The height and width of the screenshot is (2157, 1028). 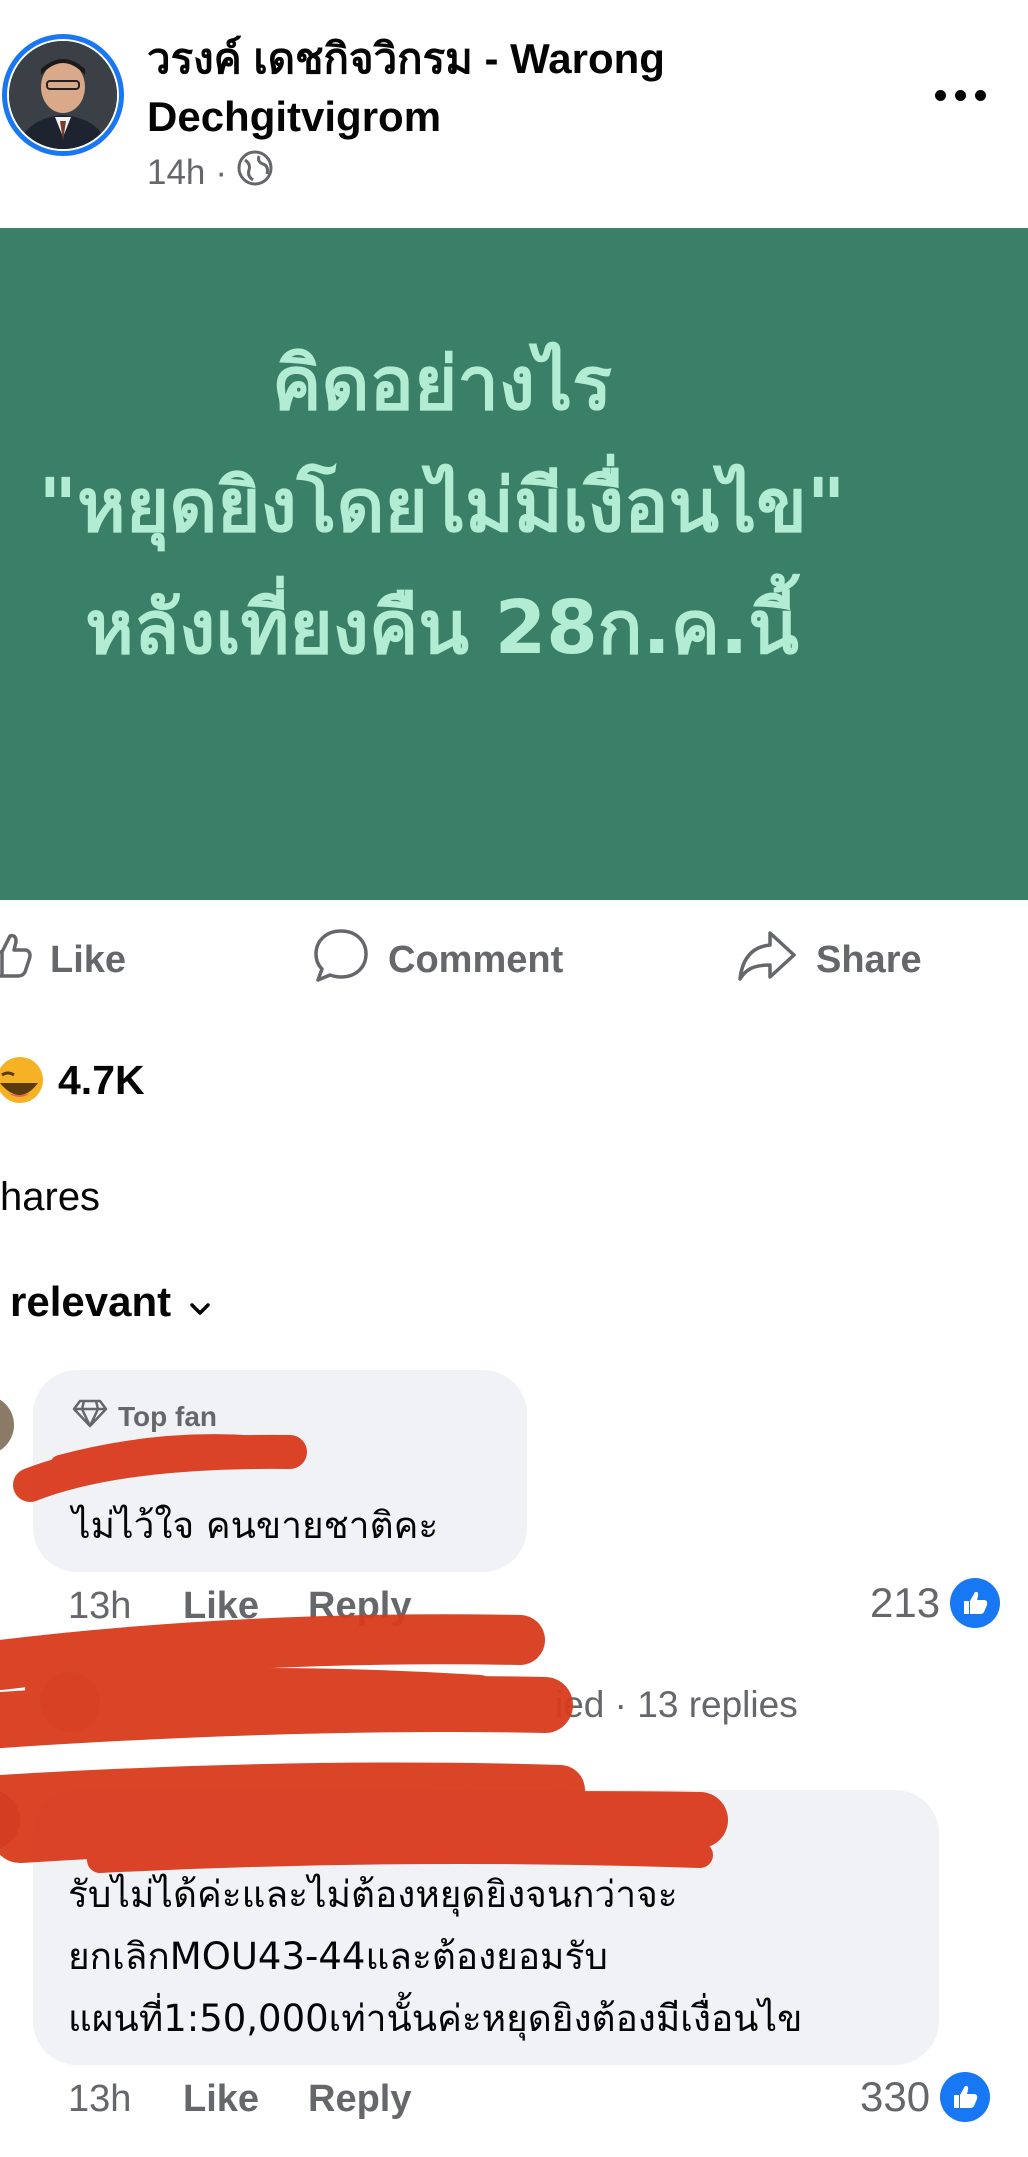 What do you see at coordinates (210, 172) in the screenshot?
I see `post-meta: 14h ·` at bounding box center [210, 172].